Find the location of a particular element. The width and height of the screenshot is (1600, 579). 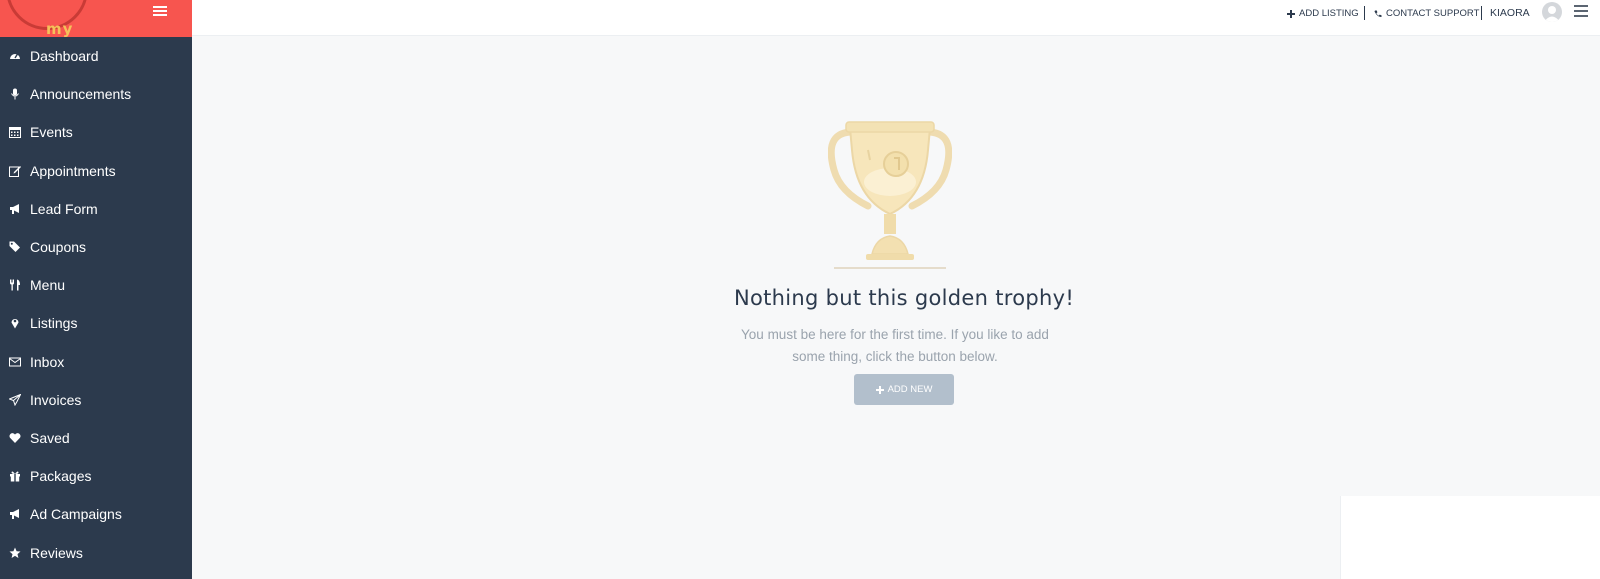

sidebar-item-label: Invoices is located at coordinates (56, 399).